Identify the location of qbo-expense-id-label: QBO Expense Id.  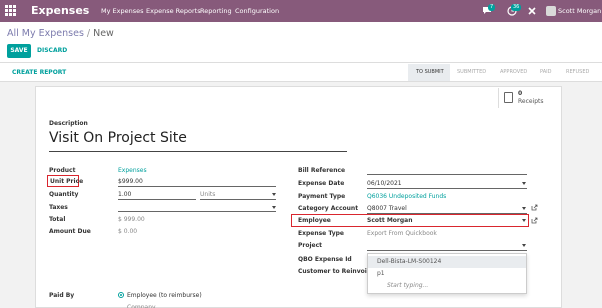
(325, 259).